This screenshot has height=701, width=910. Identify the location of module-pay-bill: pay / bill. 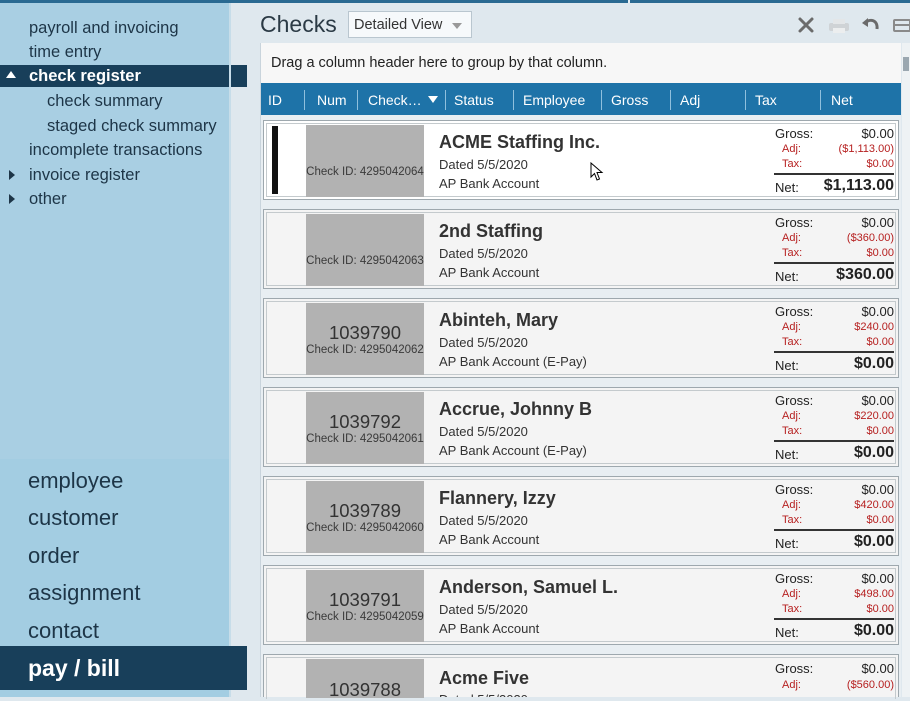
(74, 668).